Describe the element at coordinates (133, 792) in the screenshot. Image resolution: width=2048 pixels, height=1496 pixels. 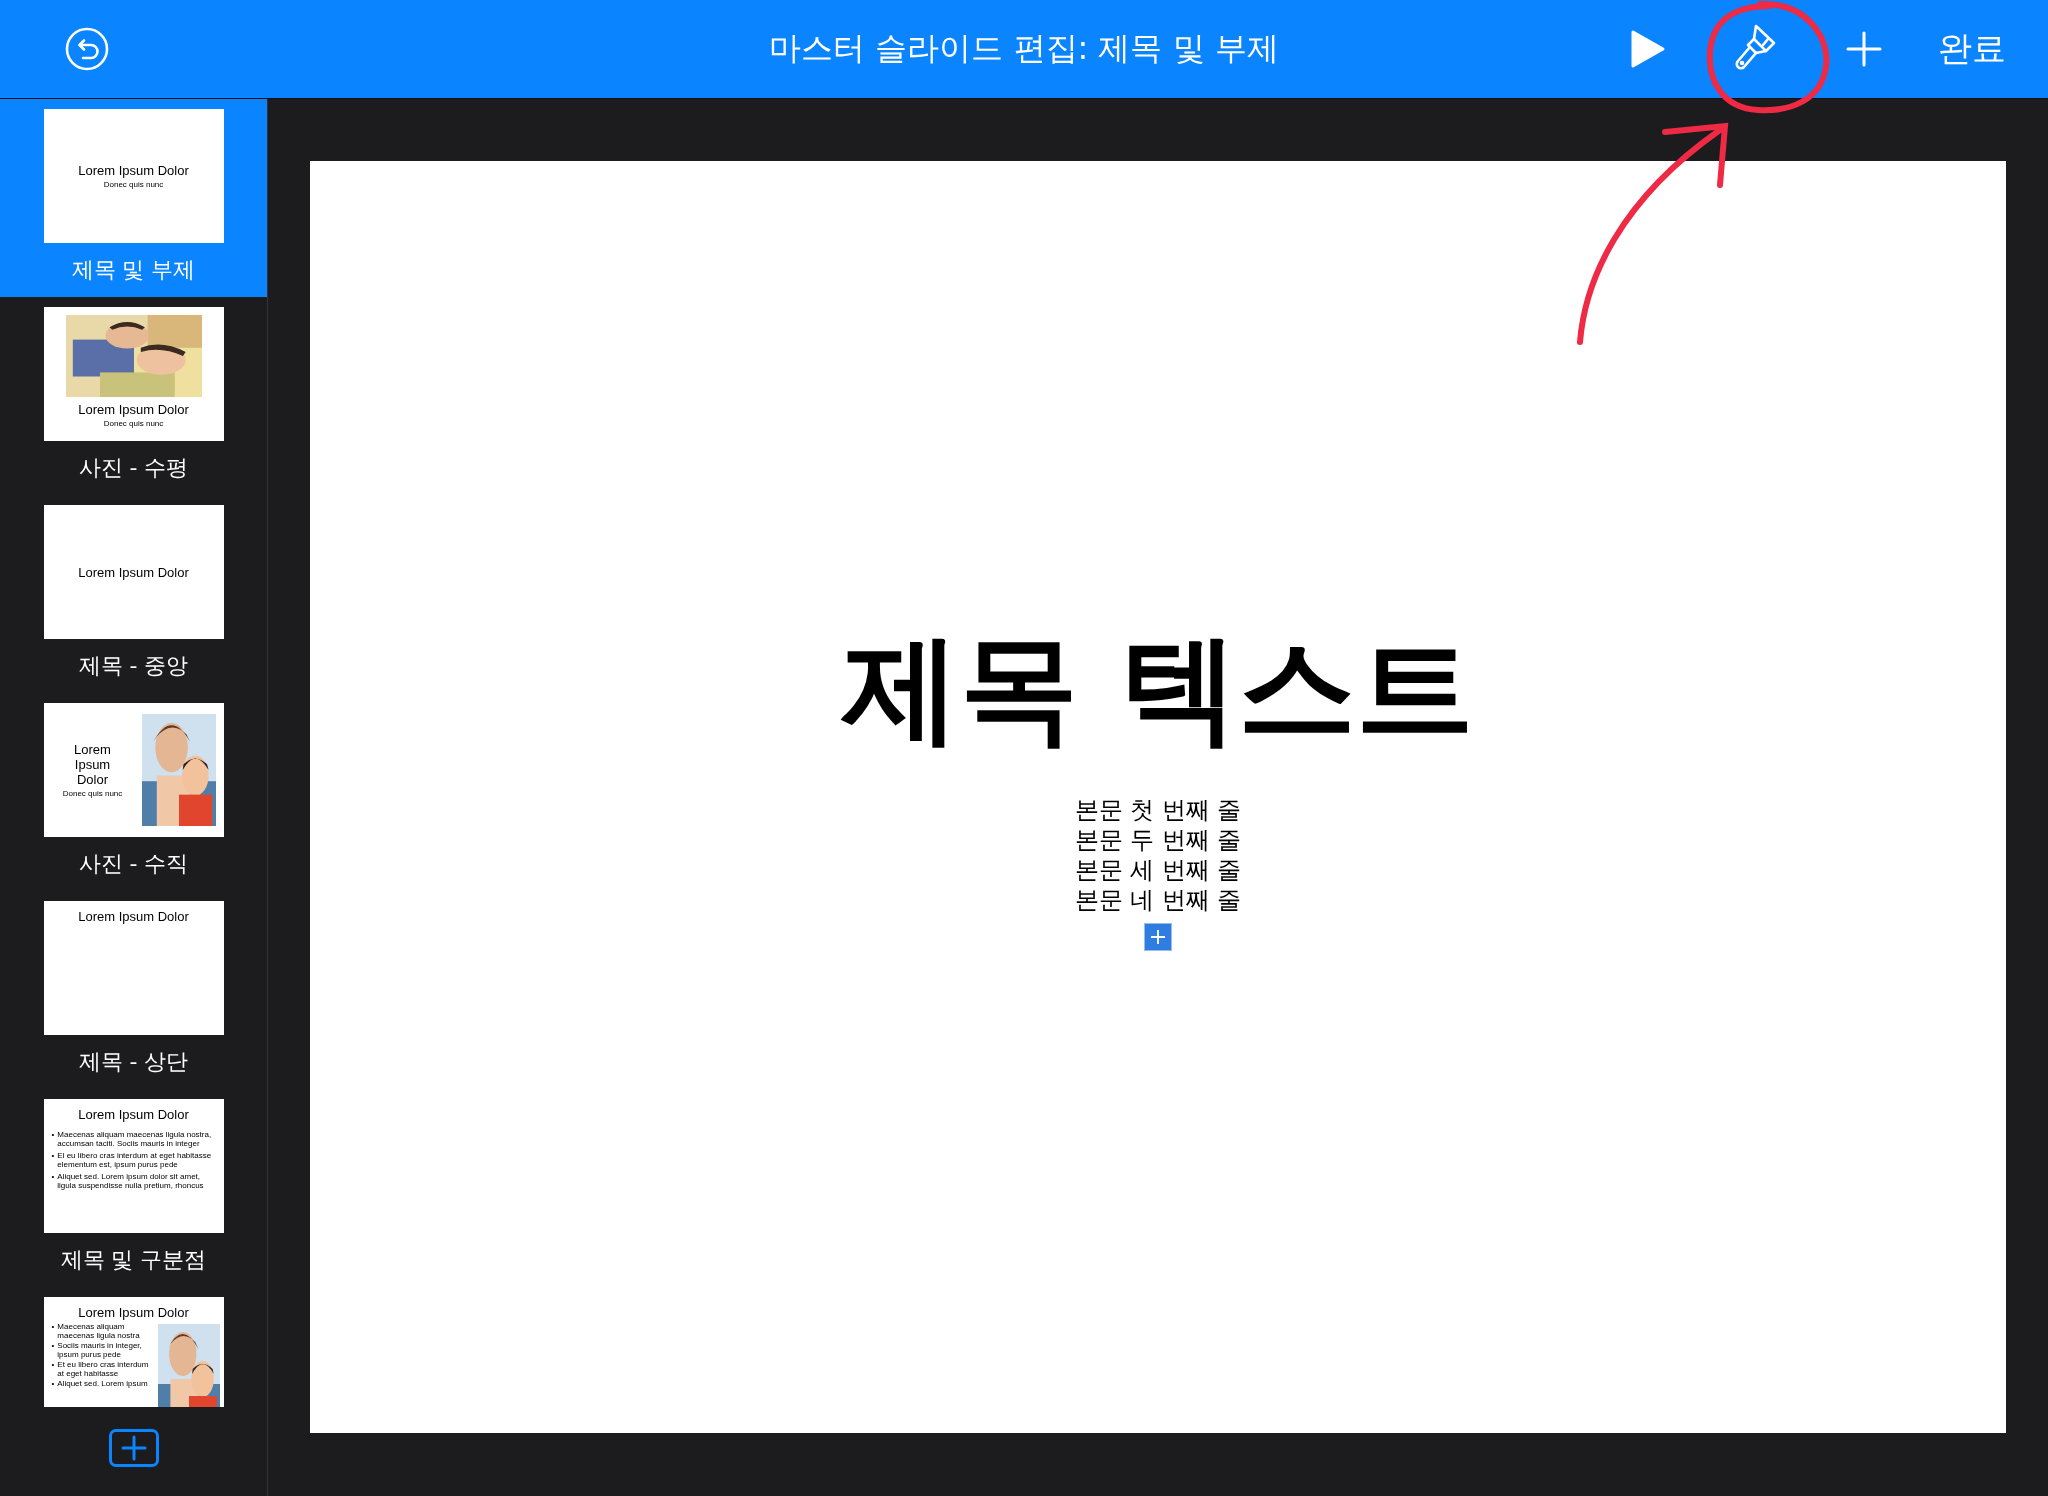
I see `master-slide-item: Lorem Ipsum Dolor Donec quis nunc 사진 - 수직` at that location.